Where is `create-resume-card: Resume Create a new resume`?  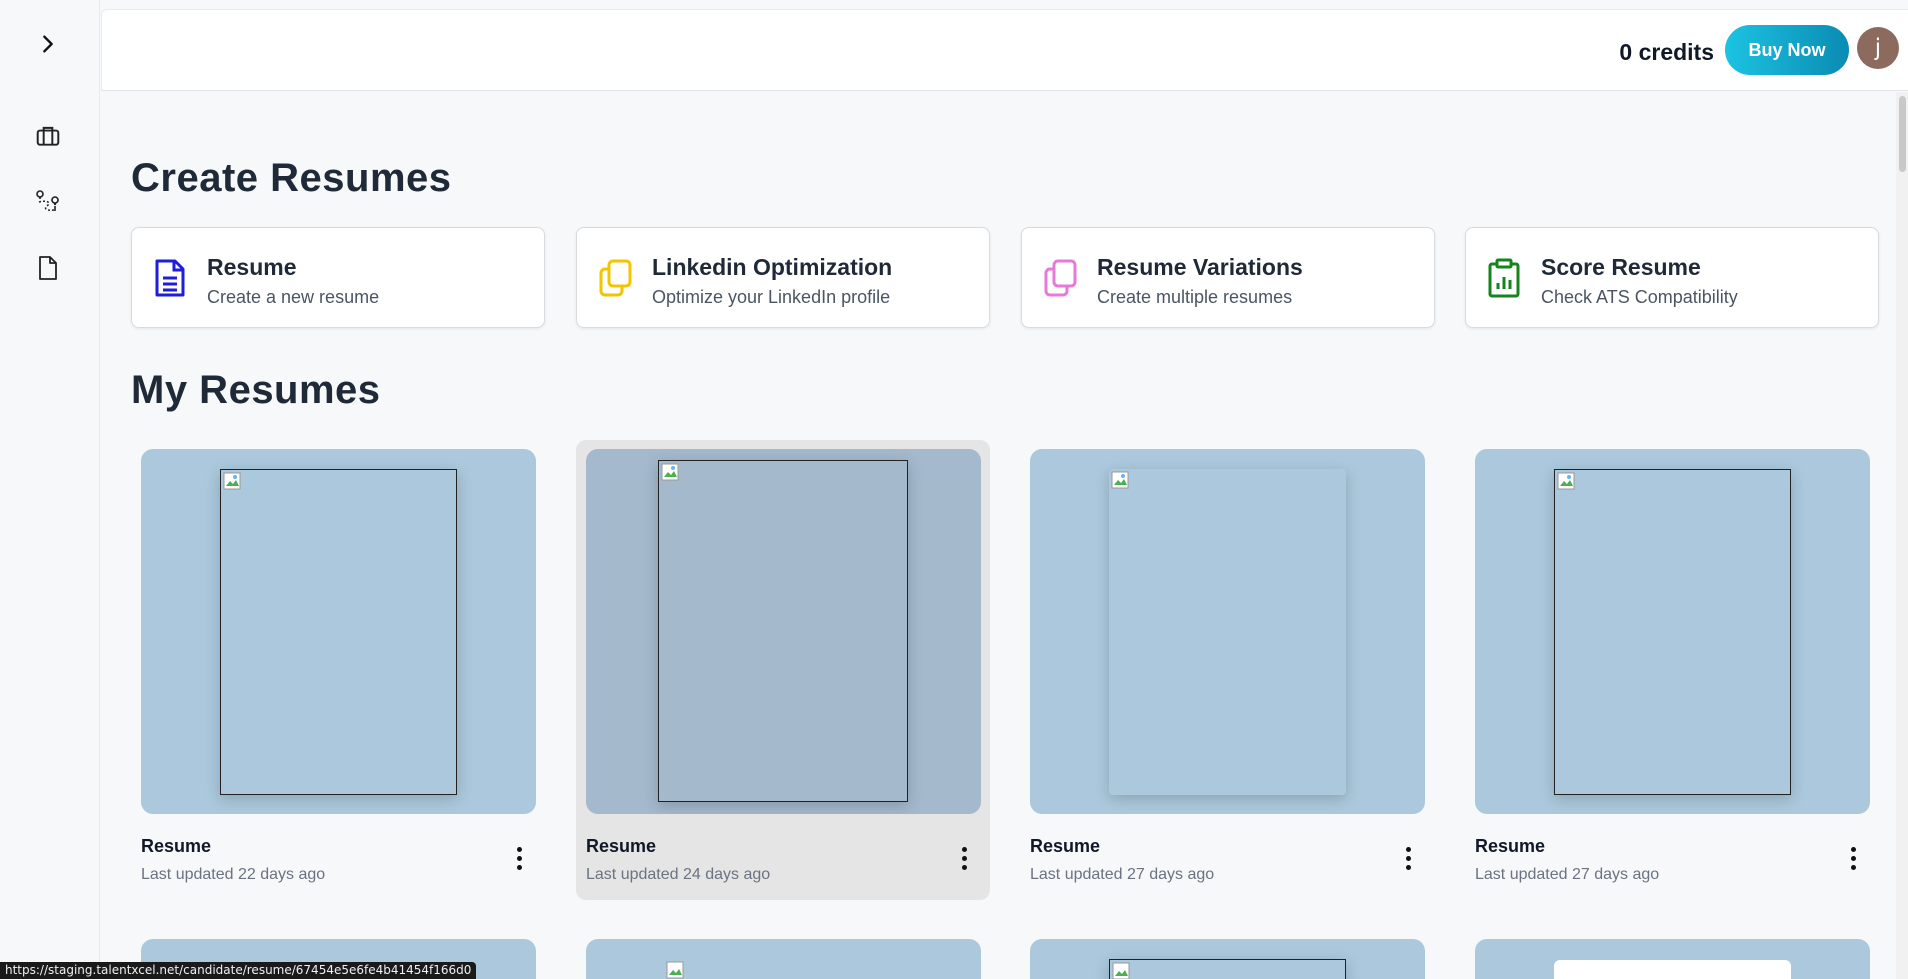
create-resume-card: Resume Create a new resume is located at coordinates (338, 277).